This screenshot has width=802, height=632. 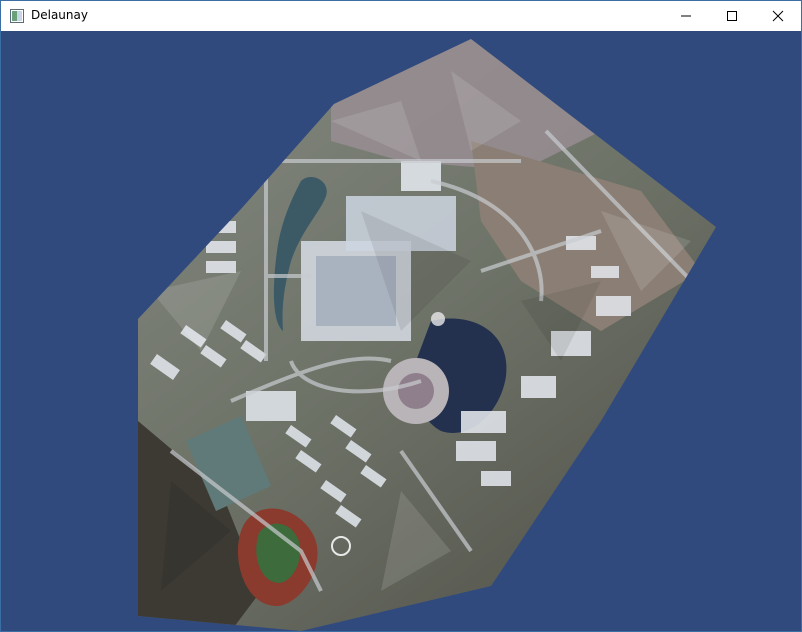 I want to click on maximize-icon, so click(x=732, y=16).